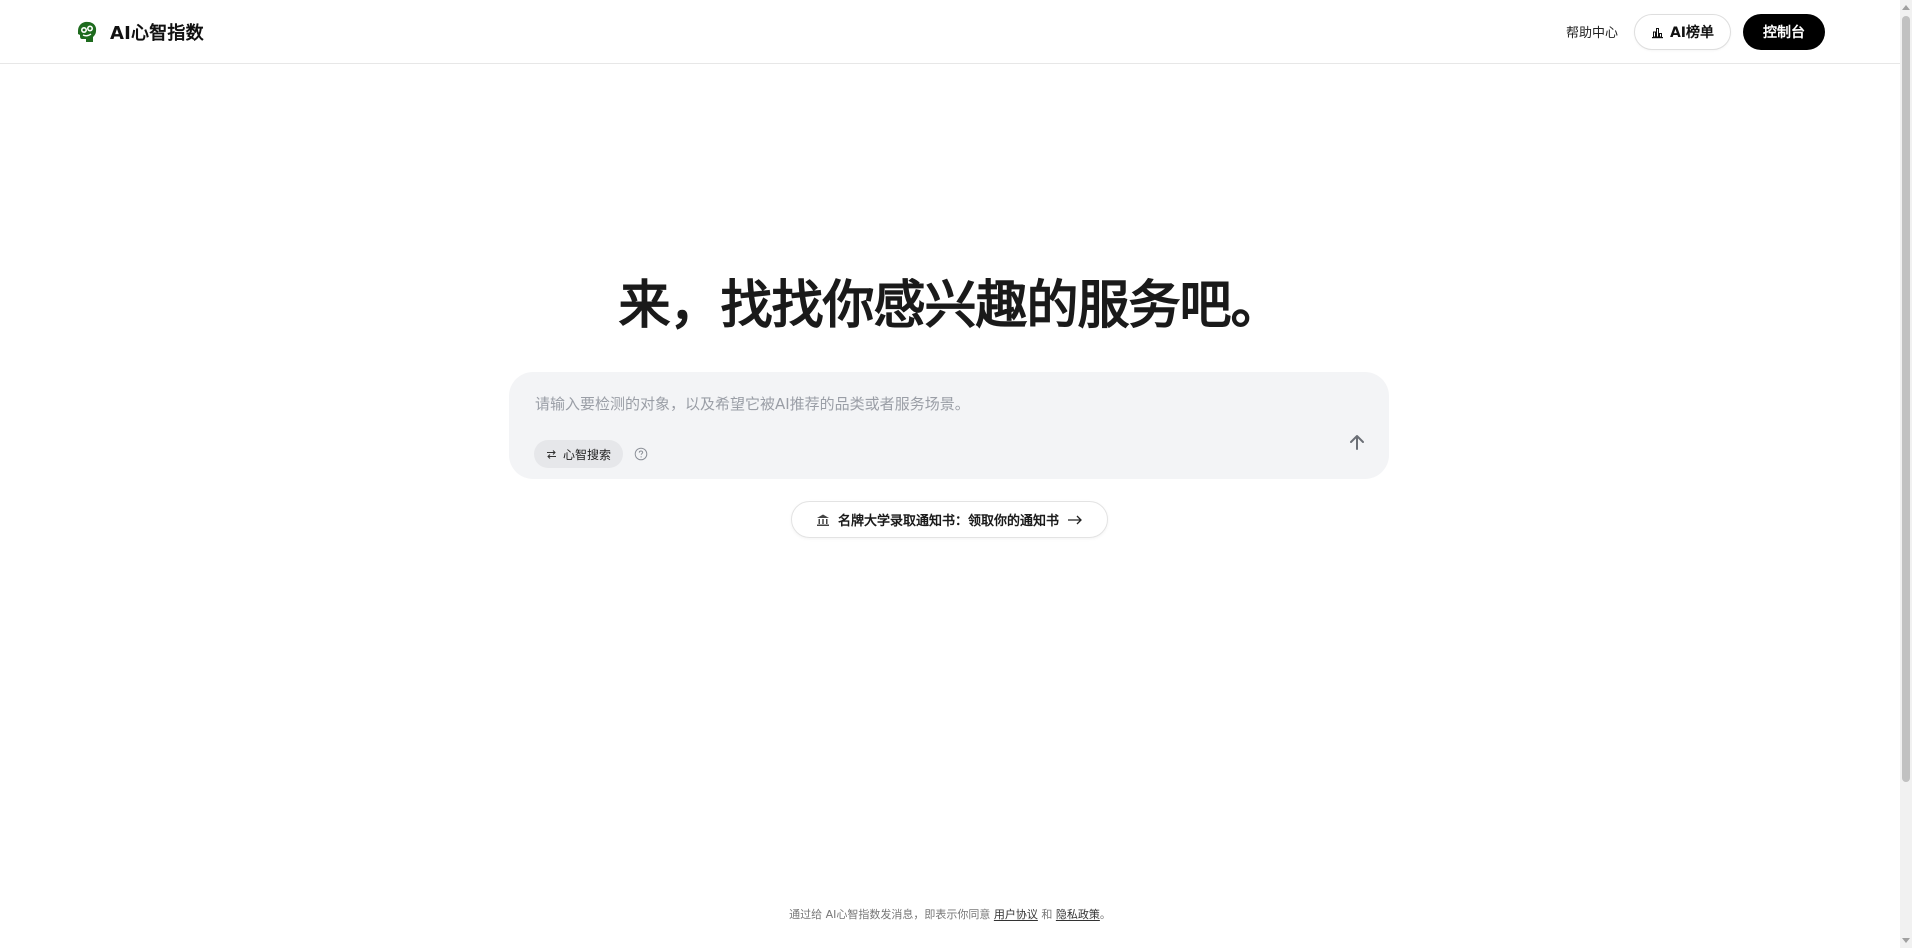 The image size is (1912, 948). I want to click on help-center-link: 帮助中心, so click(1592, 31).